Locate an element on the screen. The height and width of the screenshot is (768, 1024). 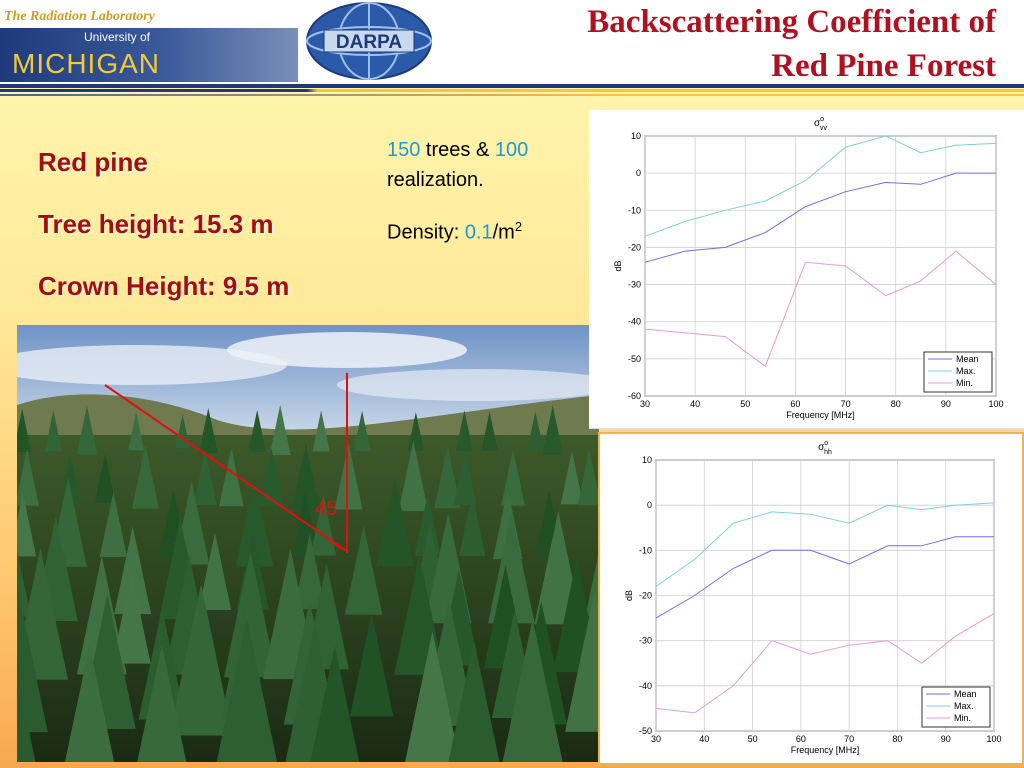
chart-title-subscript: vv is located at coordinates (824, 128).